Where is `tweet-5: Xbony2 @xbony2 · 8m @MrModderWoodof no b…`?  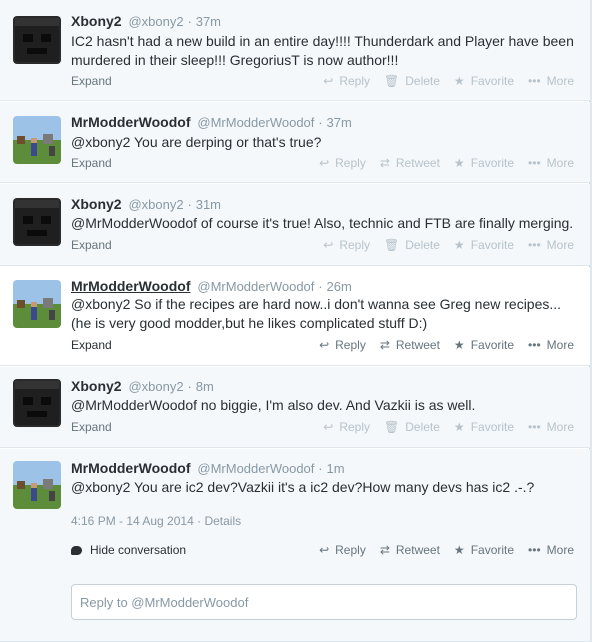
tweet-5: Xbony2 @xbony2 · 8m @MrModderWoodof no b… is located at coordinates (295, 407).